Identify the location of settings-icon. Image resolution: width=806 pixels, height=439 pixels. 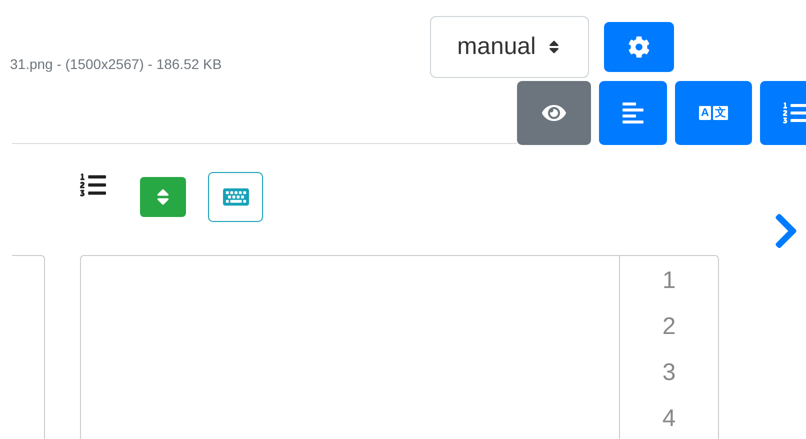
(639, 47).